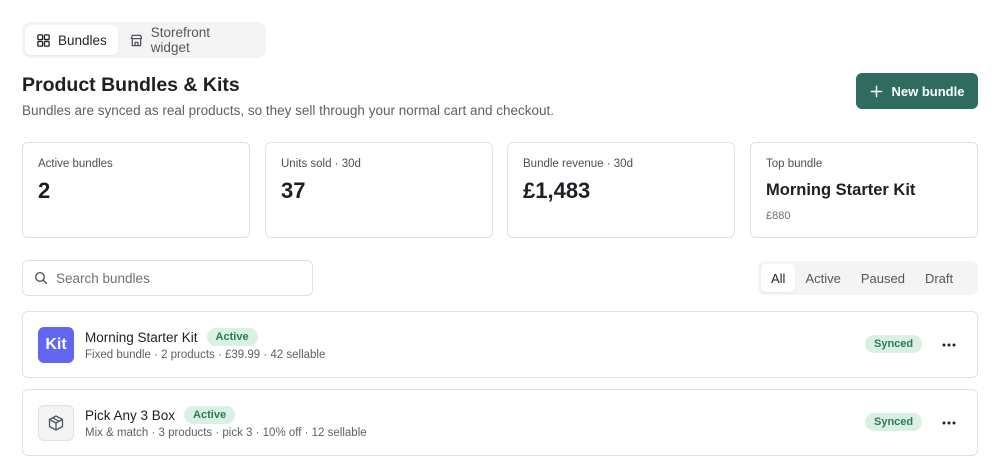 This screenshot has height=459, width=1000. Describe the element at coordinates (131, 85) in the screenshot. I see `page-title: Product Bundles & Kits` at that location.